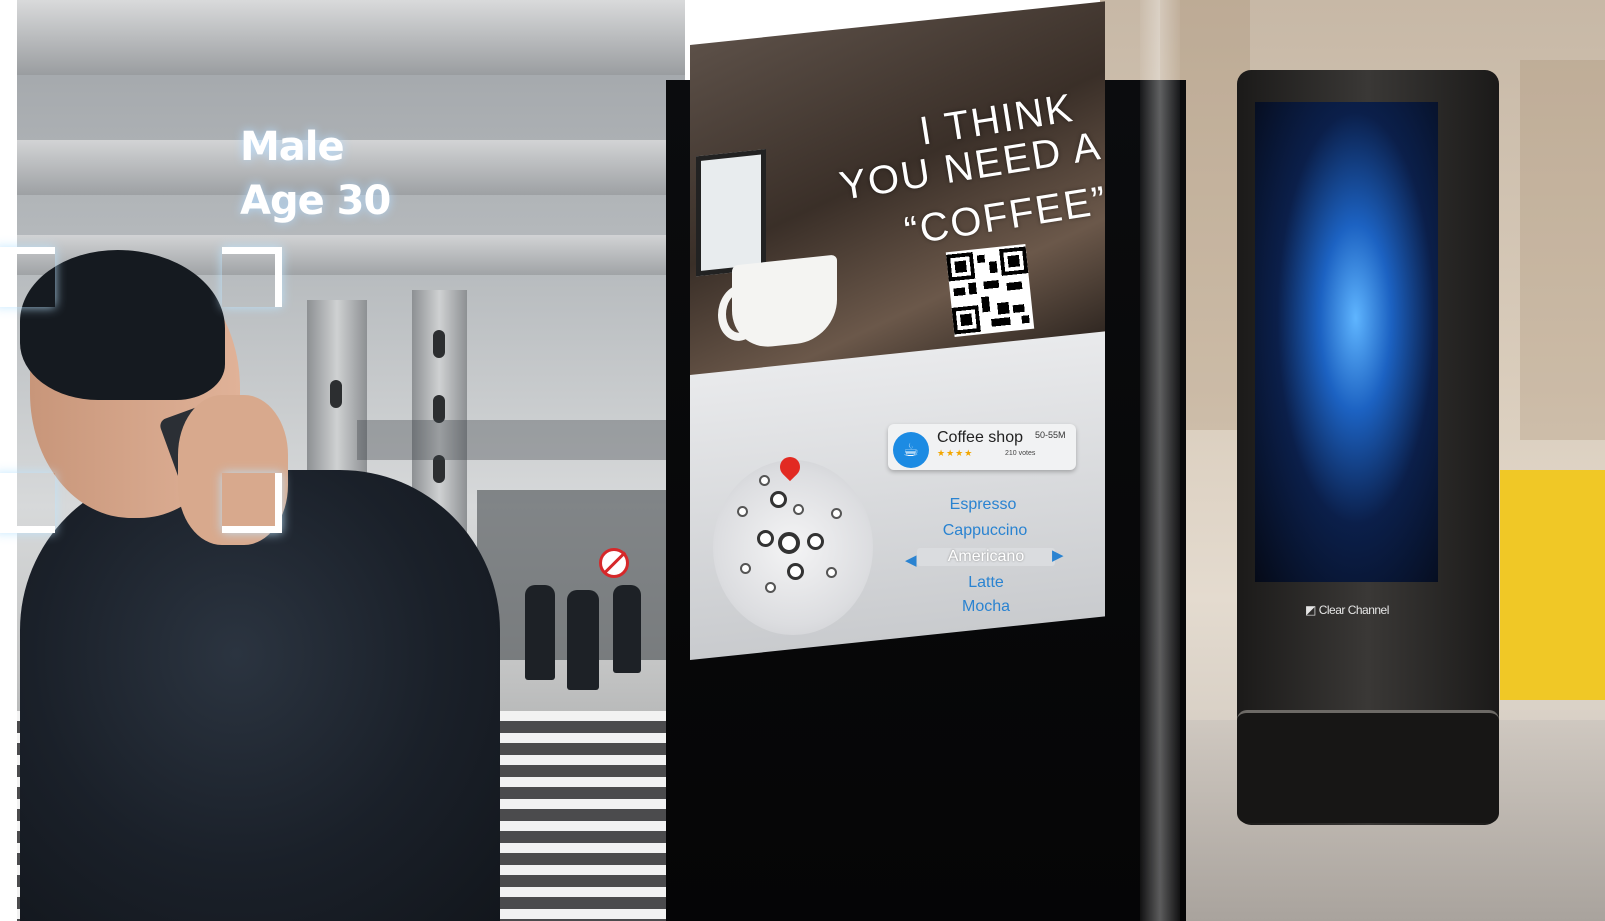  What do you see at coordinates (784, 302) in the screenshot?
I see `coffee-cup` at bounding box center [784, 302].